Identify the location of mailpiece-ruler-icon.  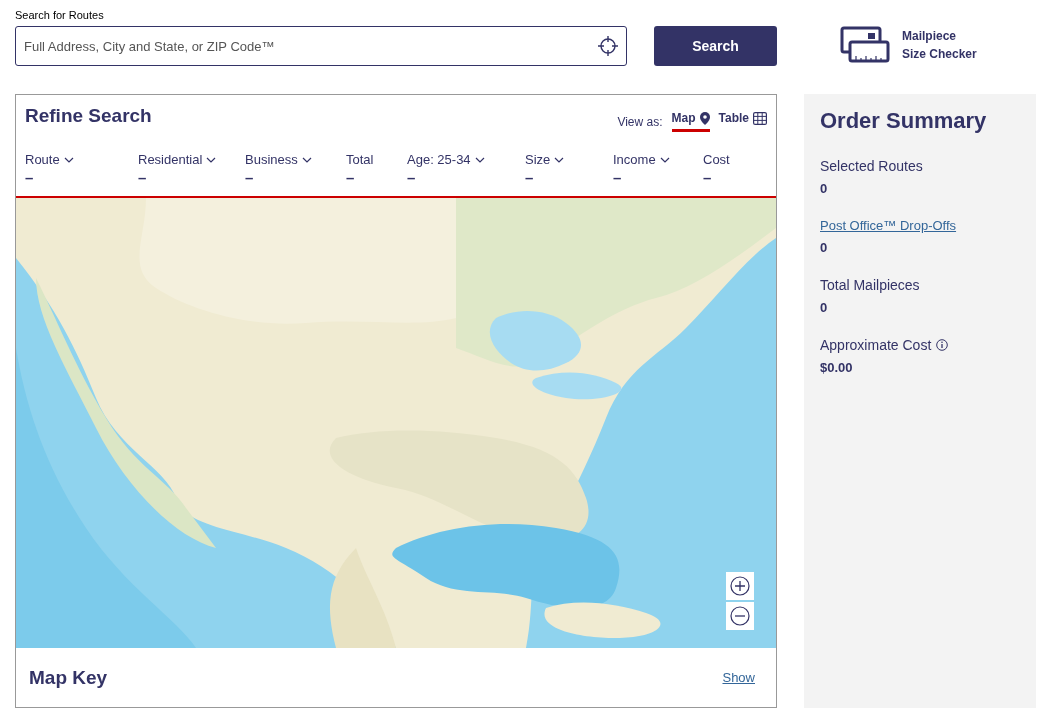
(865, 45).